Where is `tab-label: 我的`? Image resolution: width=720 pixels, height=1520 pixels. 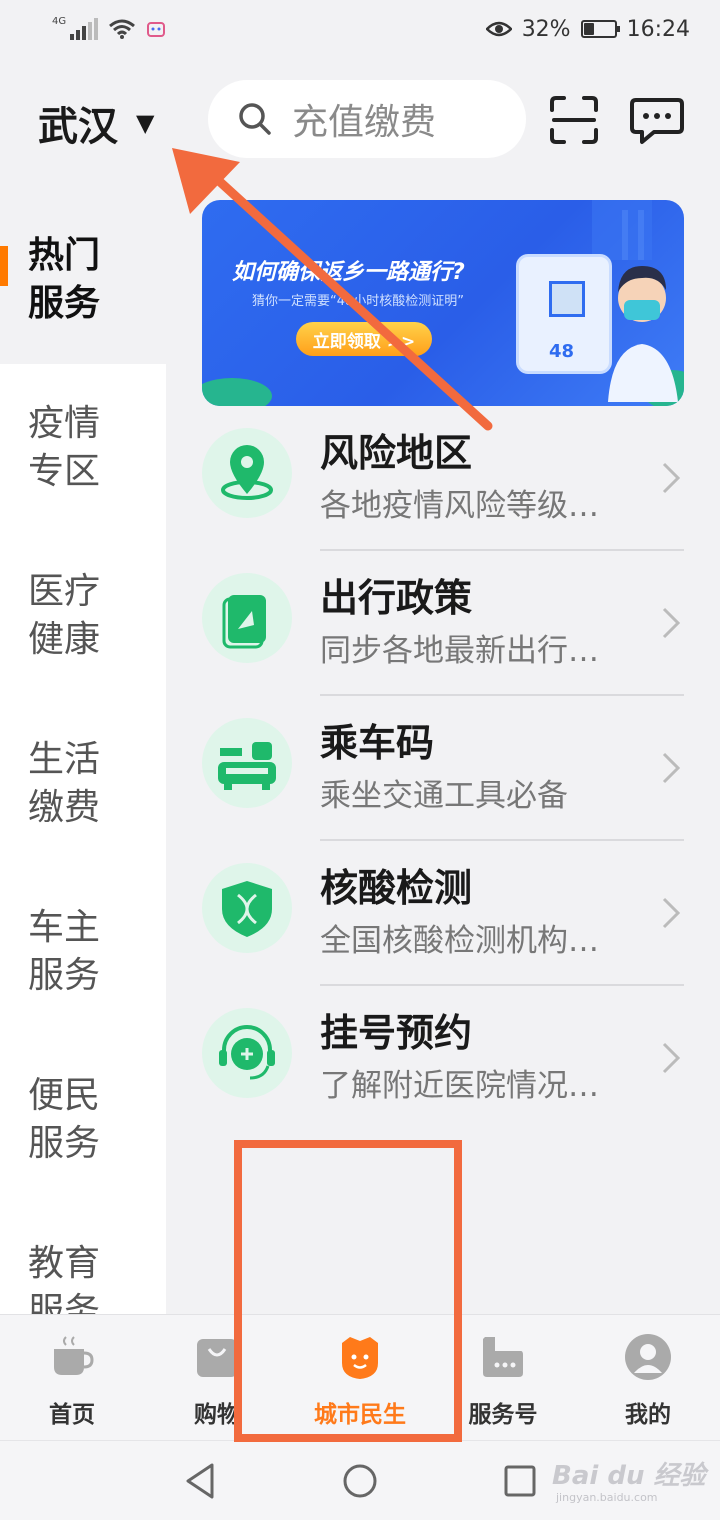
tab-label: 我的 is located at coordinates (648, 1415).